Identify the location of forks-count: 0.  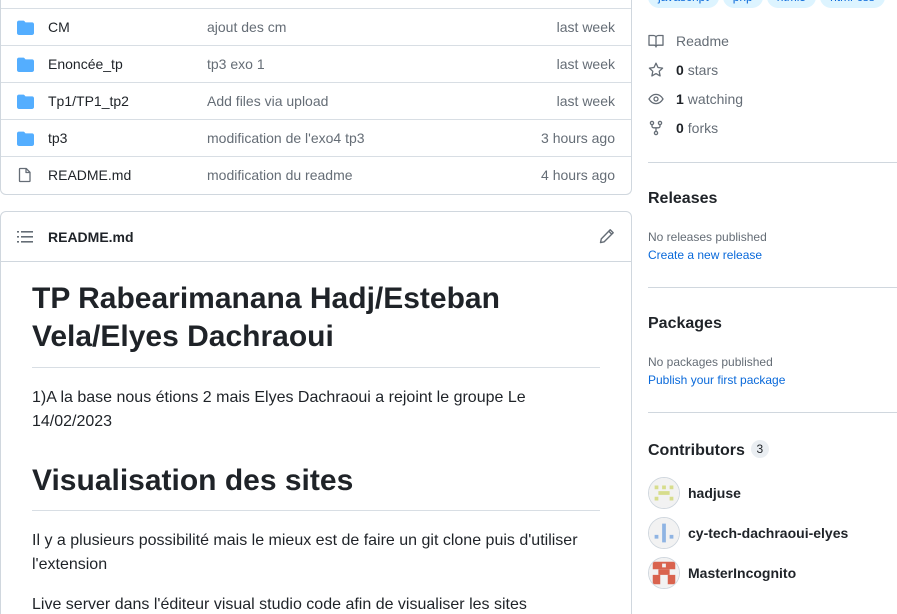
(680, 128).